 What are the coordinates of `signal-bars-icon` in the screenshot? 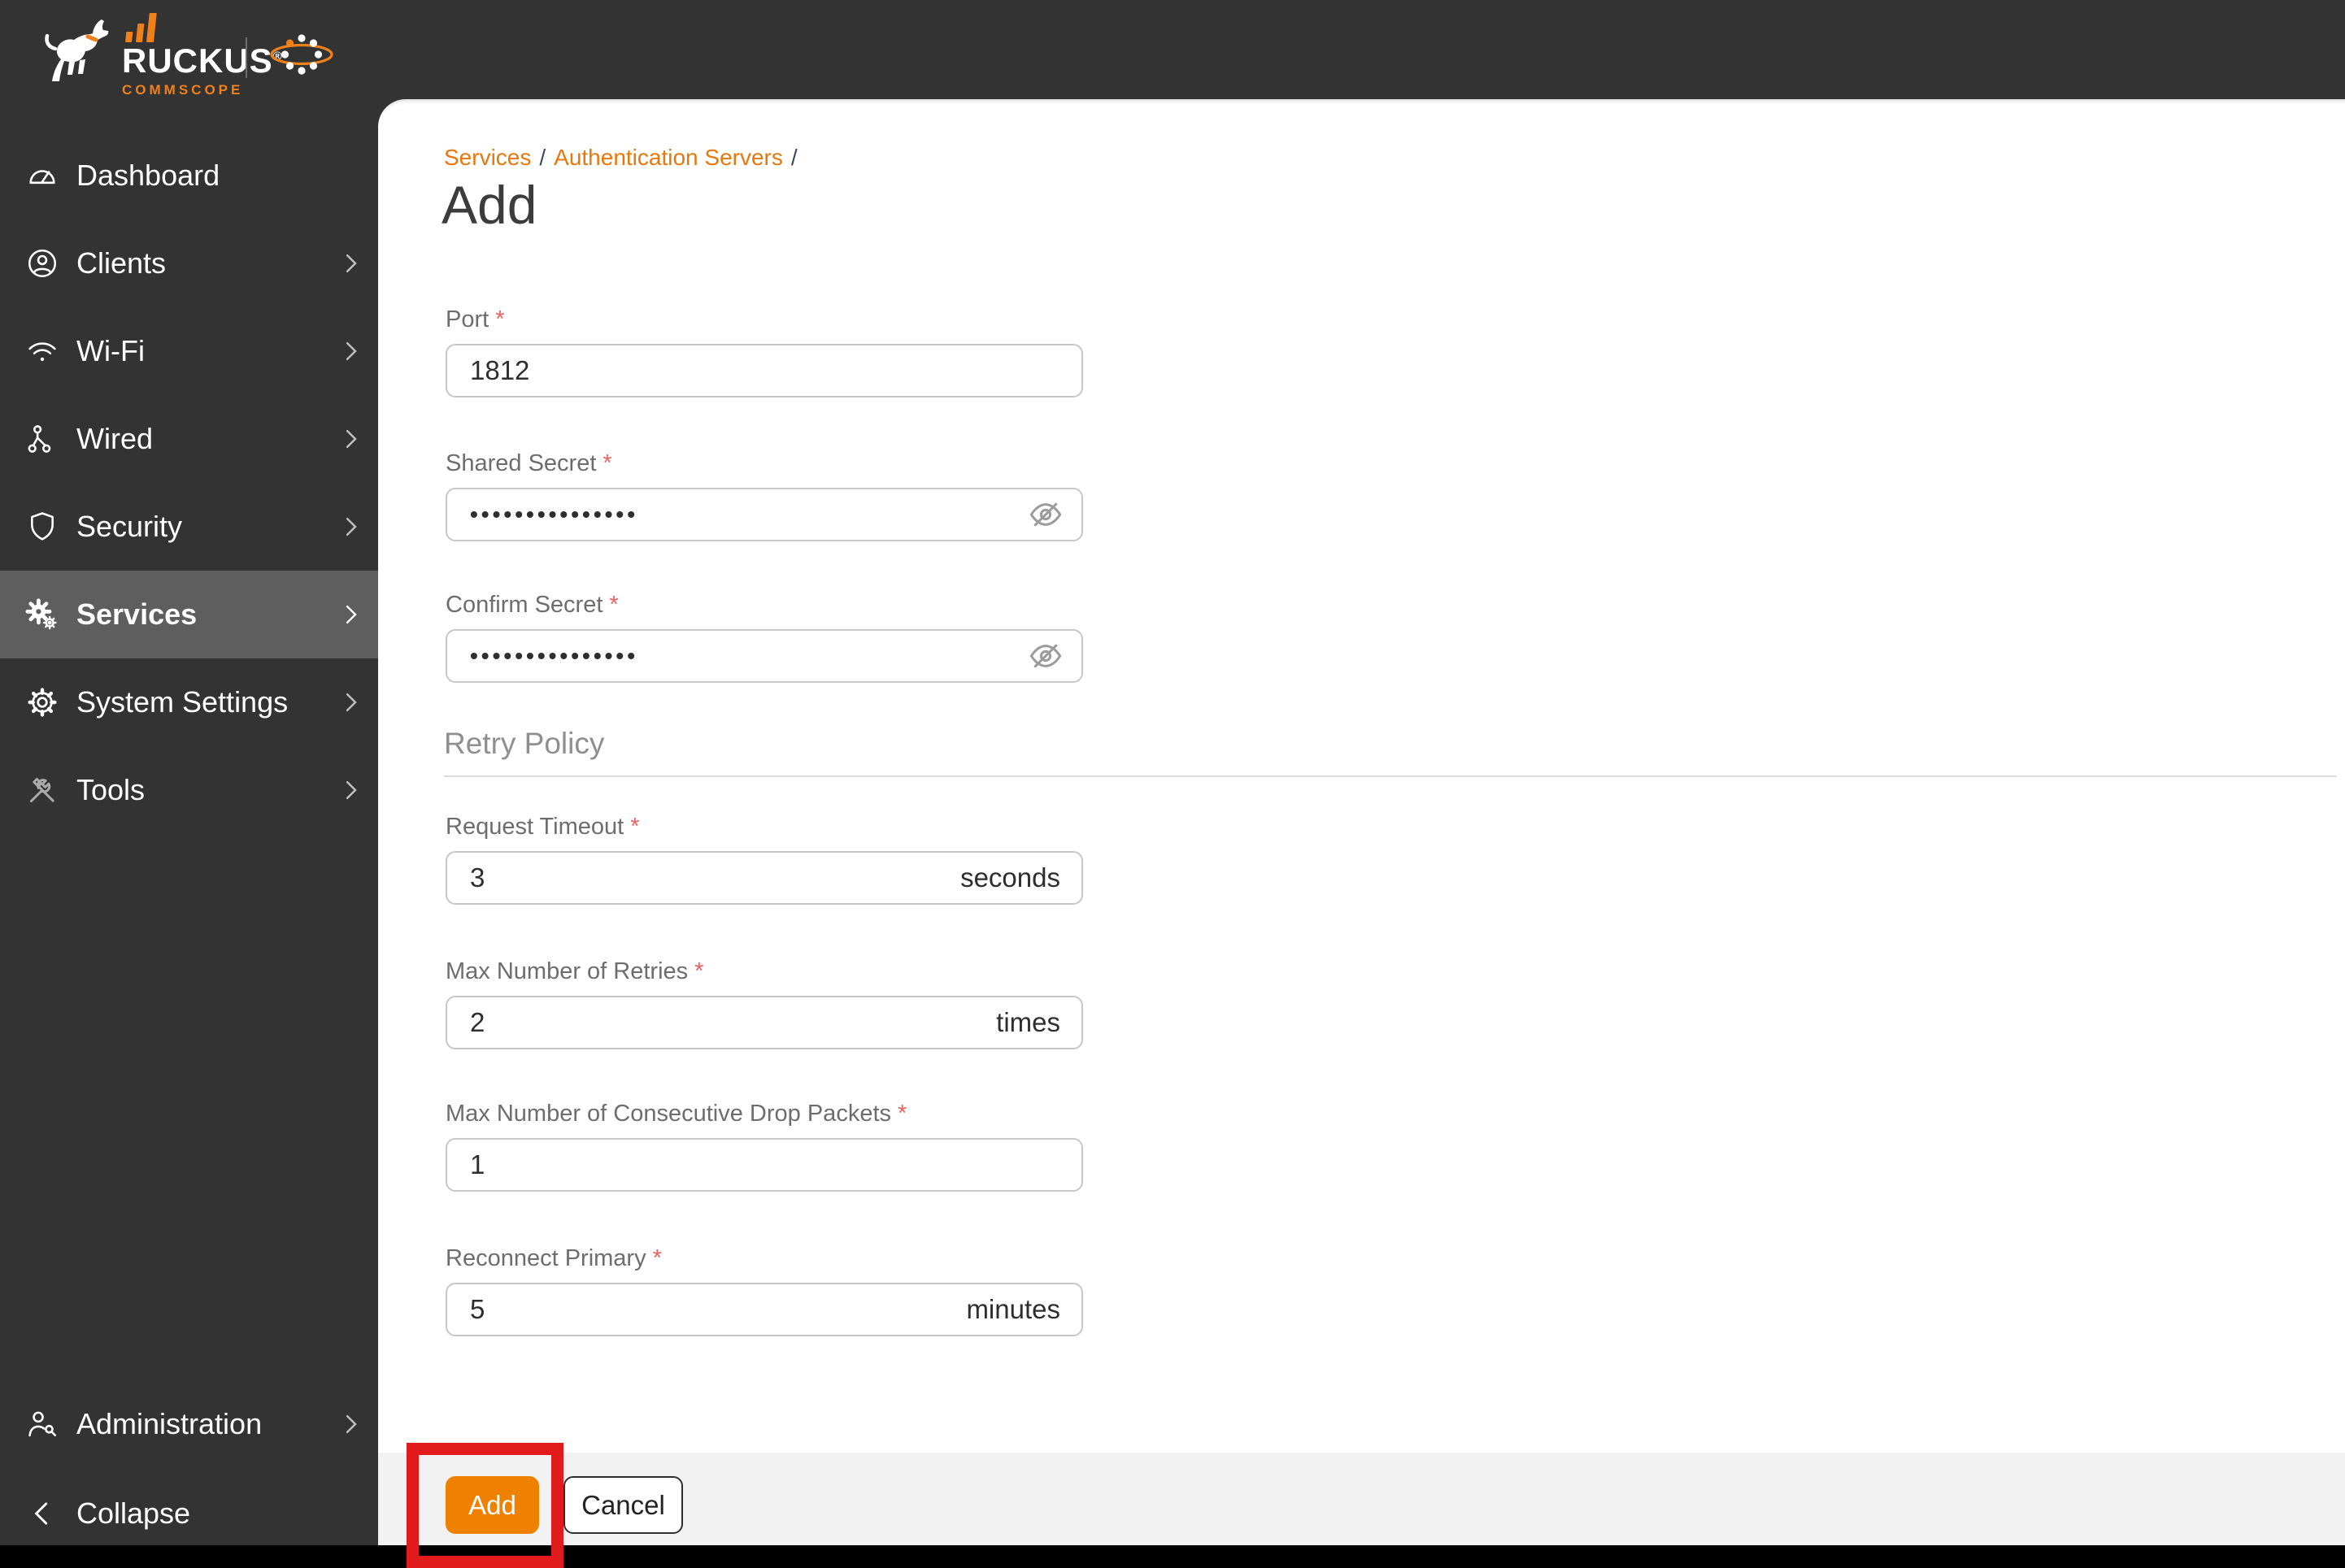 It's located at (141, 27).